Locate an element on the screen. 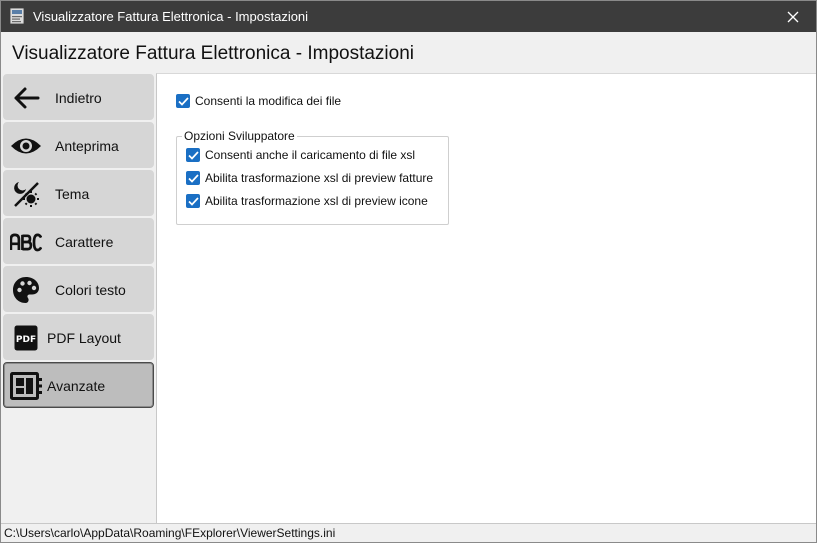 This screenshot has height=543, width=817. sidebar-item-avanzate: Avanzate is located at coordinates (78, 385).